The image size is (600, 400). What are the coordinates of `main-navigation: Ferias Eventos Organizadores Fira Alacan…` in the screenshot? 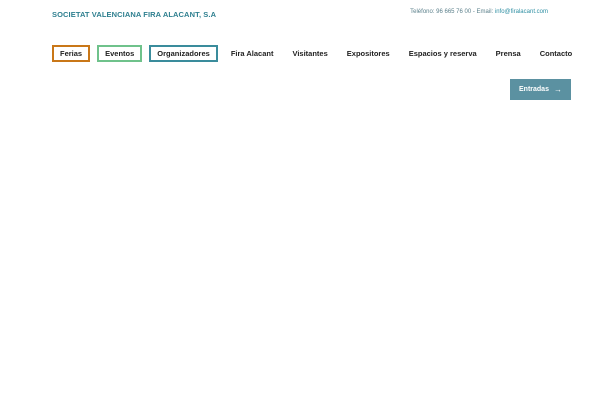 It's located at (313, 53).